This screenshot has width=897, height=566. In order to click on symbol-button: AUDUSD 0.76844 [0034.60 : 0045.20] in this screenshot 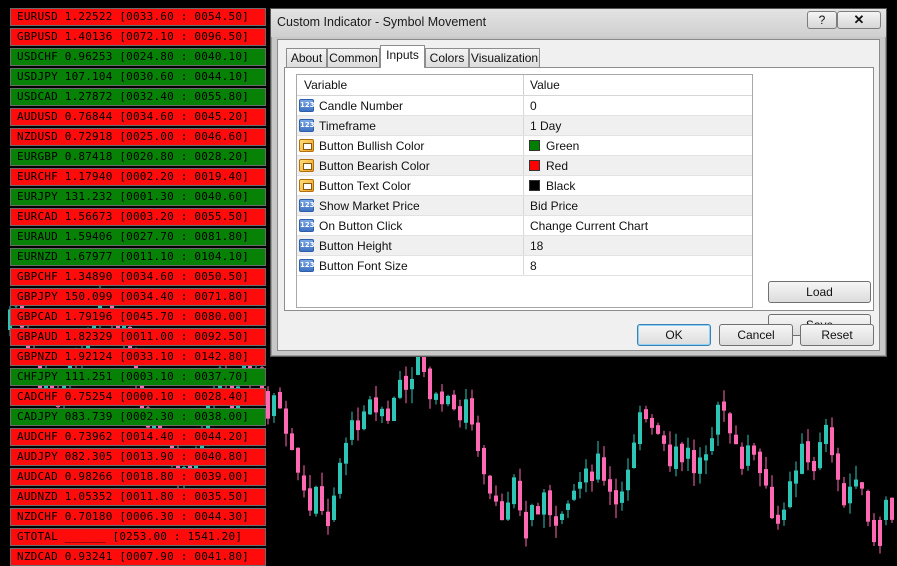, I will do `click(138, 117)`.